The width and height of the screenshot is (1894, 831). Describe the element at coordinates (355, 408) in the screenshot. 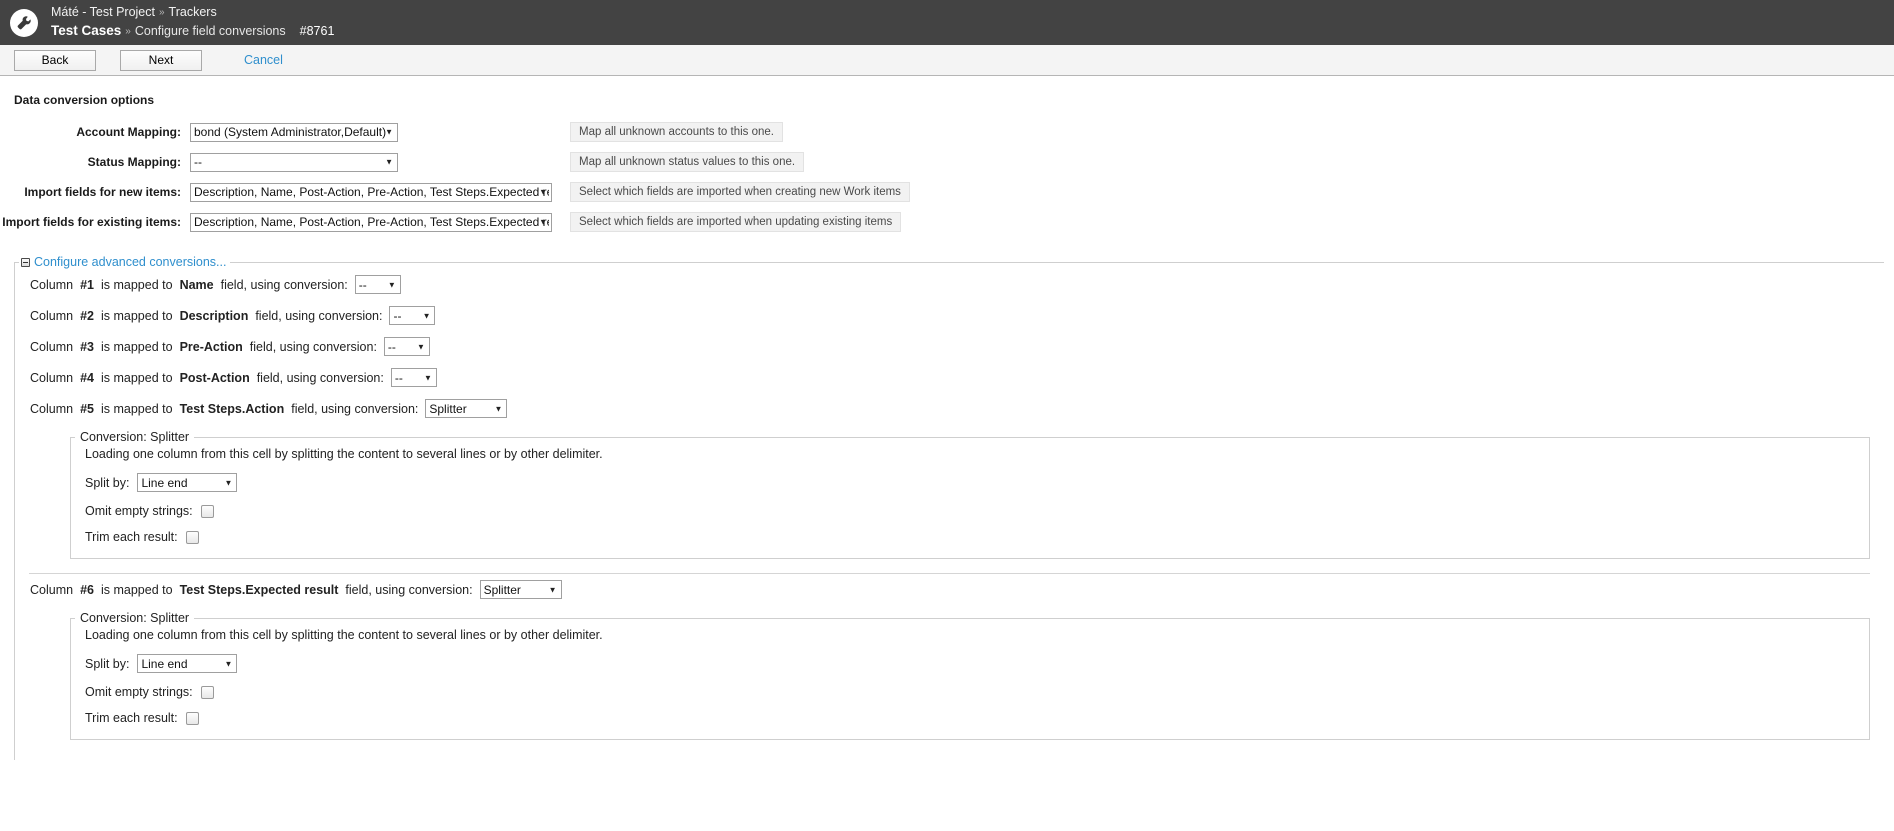

I see `column-suffix-5: field, using conversion:` at that location.